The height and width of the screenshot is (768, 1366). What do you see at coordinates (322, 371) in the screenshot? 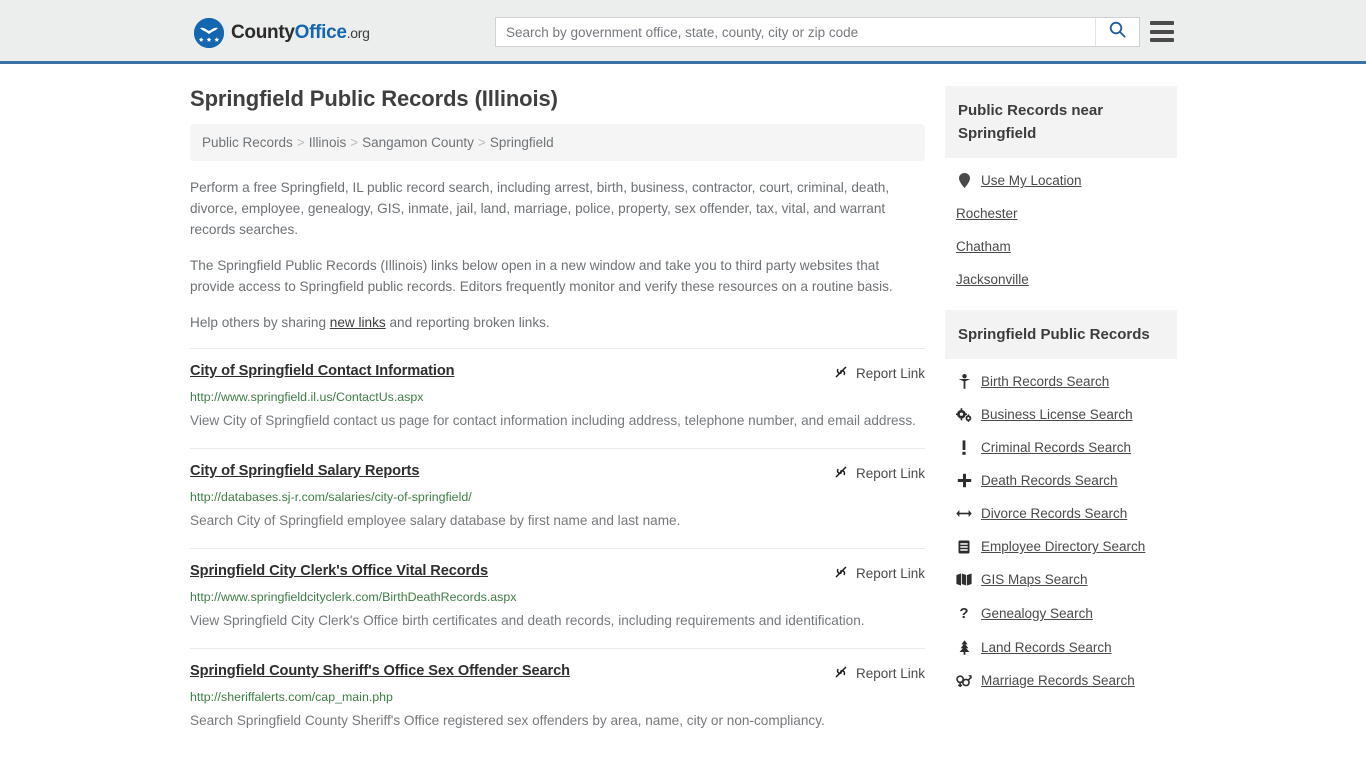
I see `result-title-link: City of Springfield Contact Information` at bounding box center [322, 371].